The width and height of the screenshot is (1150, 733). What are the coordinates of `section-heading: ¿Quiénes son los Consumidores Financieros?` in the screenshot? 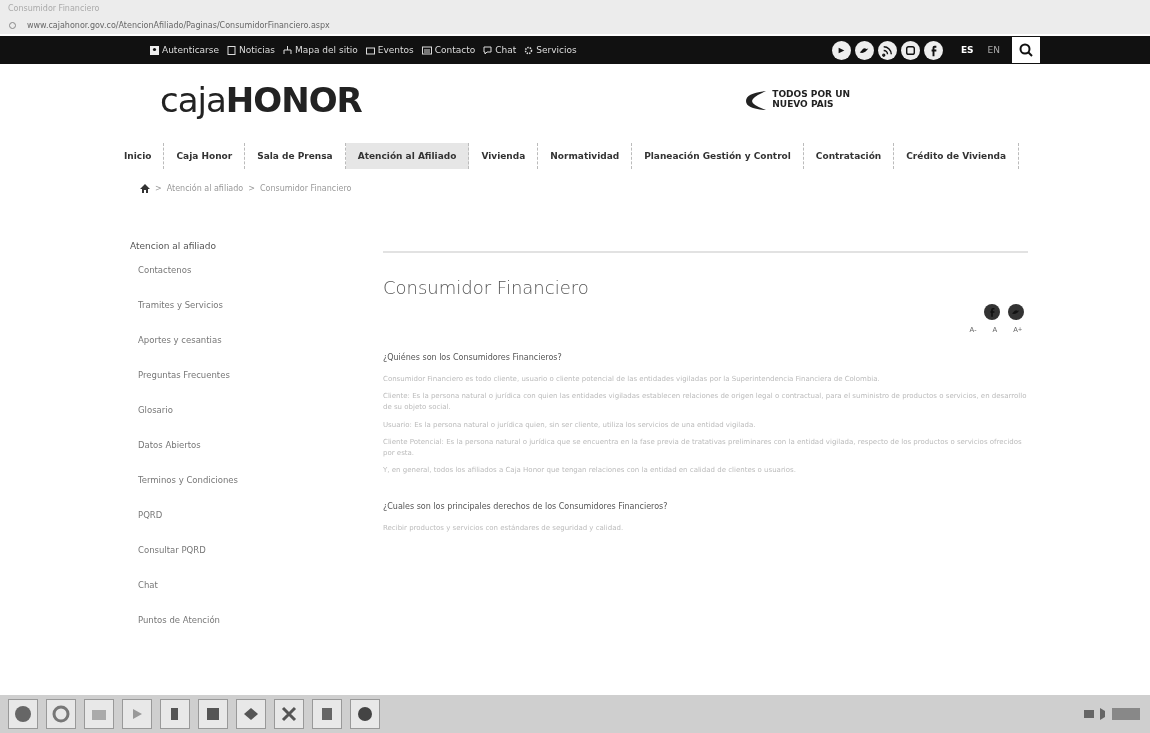 It's located at (473, 357).